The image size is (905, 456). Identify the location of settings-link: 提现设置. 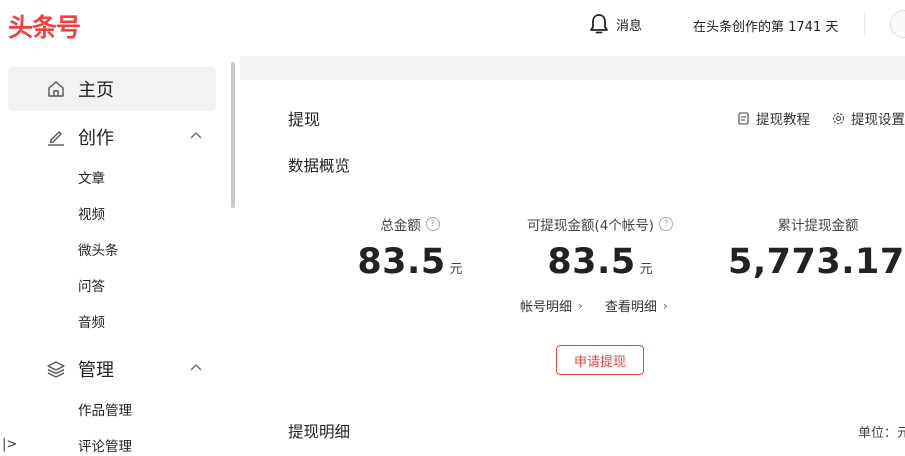
(868, 118).